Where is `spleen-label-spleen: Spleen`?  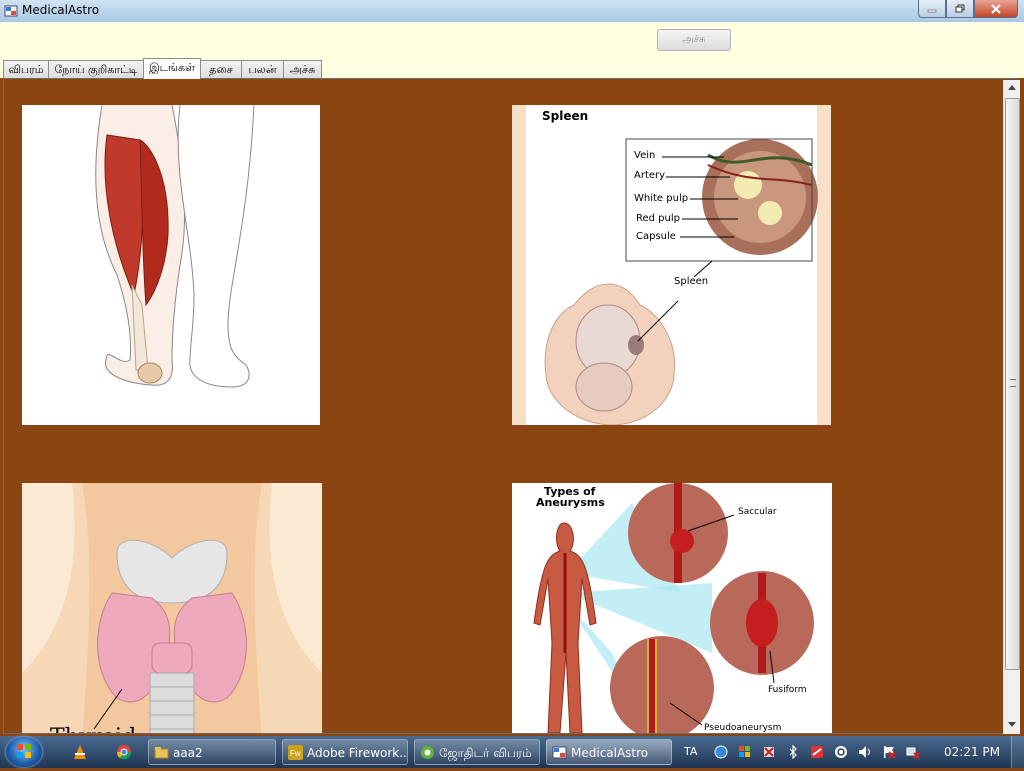
spleen-label-spleen: Spleen is located at coordinates (691, 281).